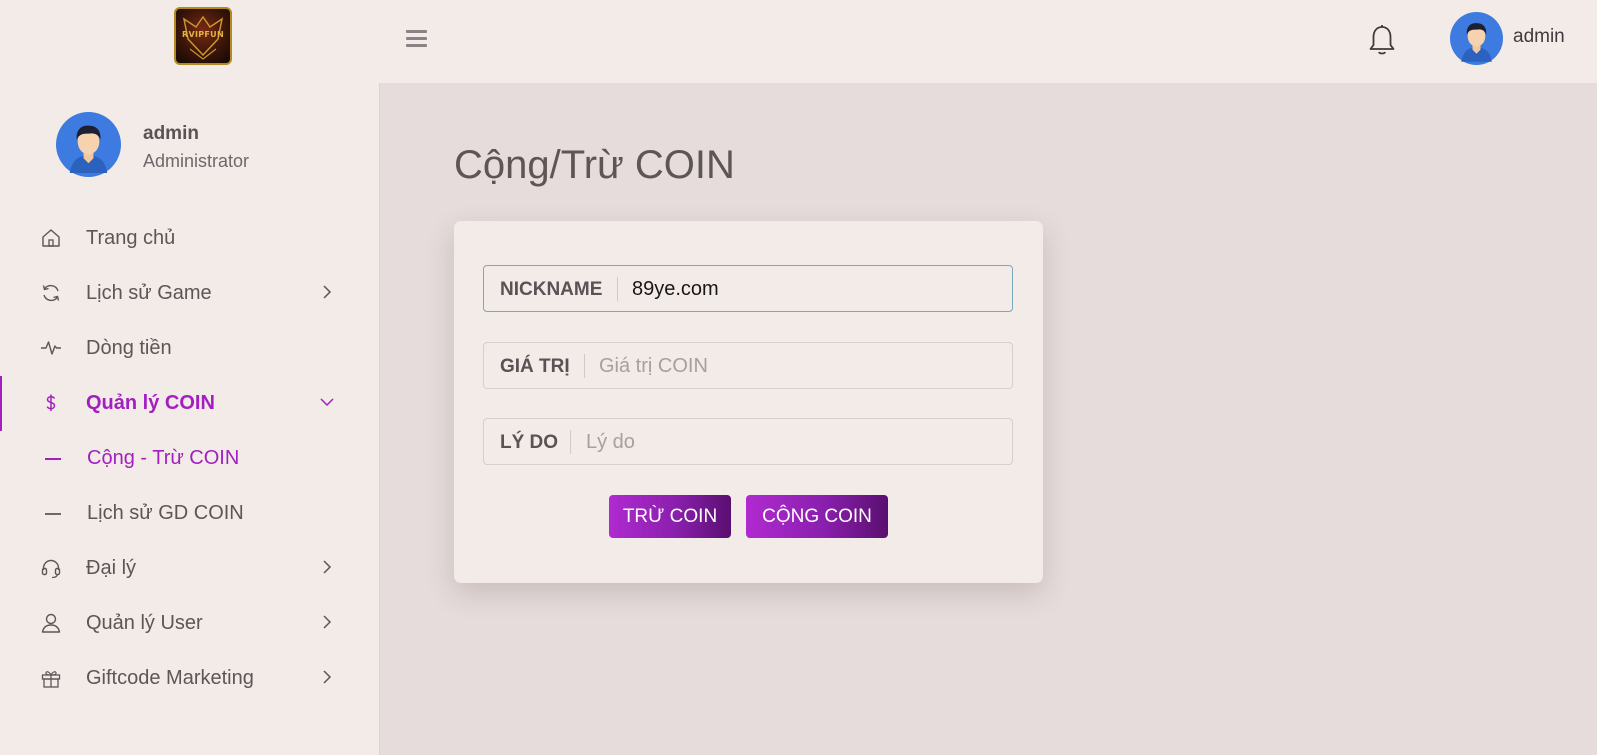  Describe the element at coordinates (189, 568) in the screenshot. I see `sidebar-item-agents: Đại lý` at that location.